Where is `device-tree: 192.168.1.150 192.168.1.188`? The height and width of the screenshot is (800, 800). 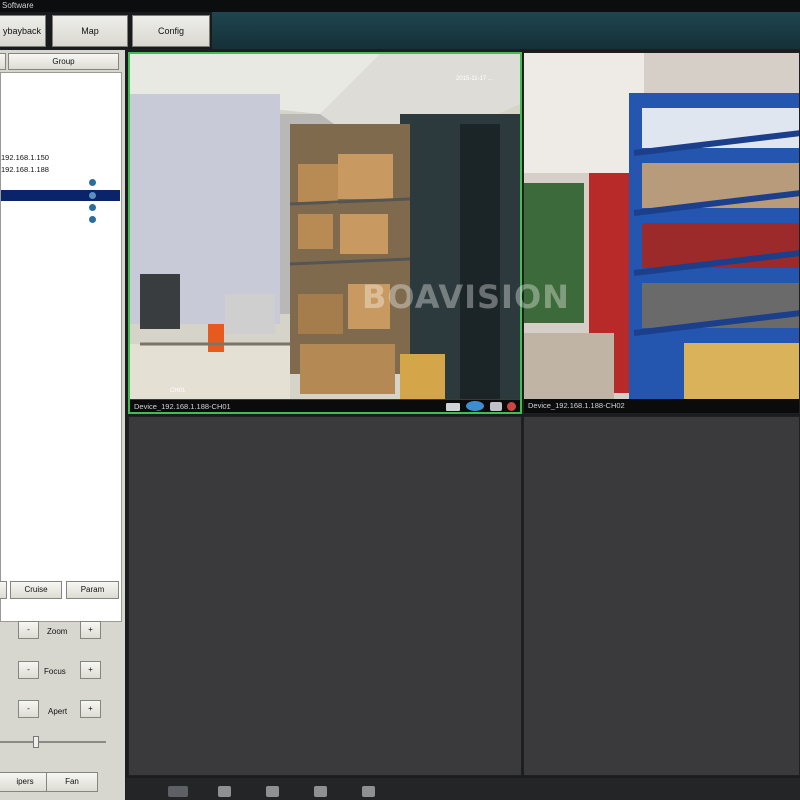
device-tree: 192.168.1.150 192.168.1.188 is located at coordinates (61, 347).